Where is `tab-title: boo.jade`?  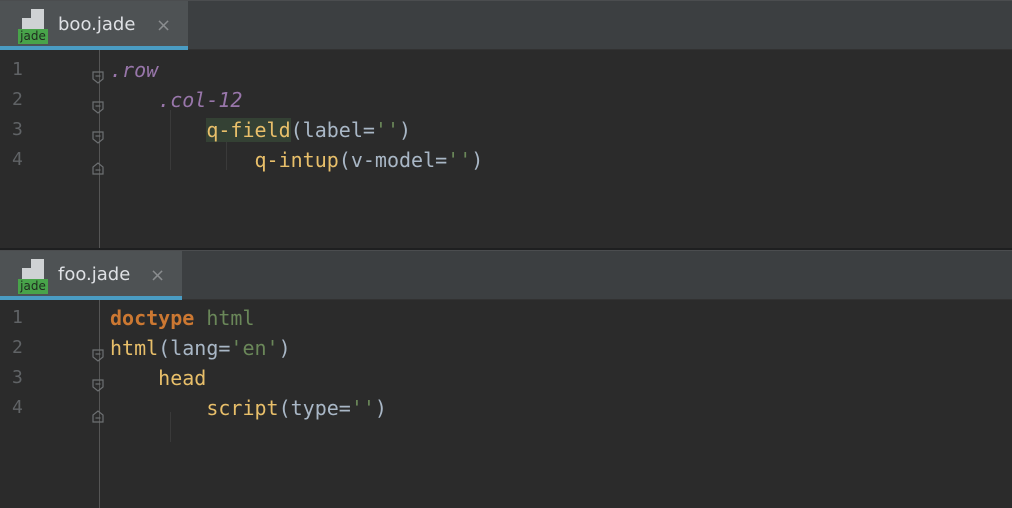 tab-title: boo.jade is located at coordinates (97, 24).